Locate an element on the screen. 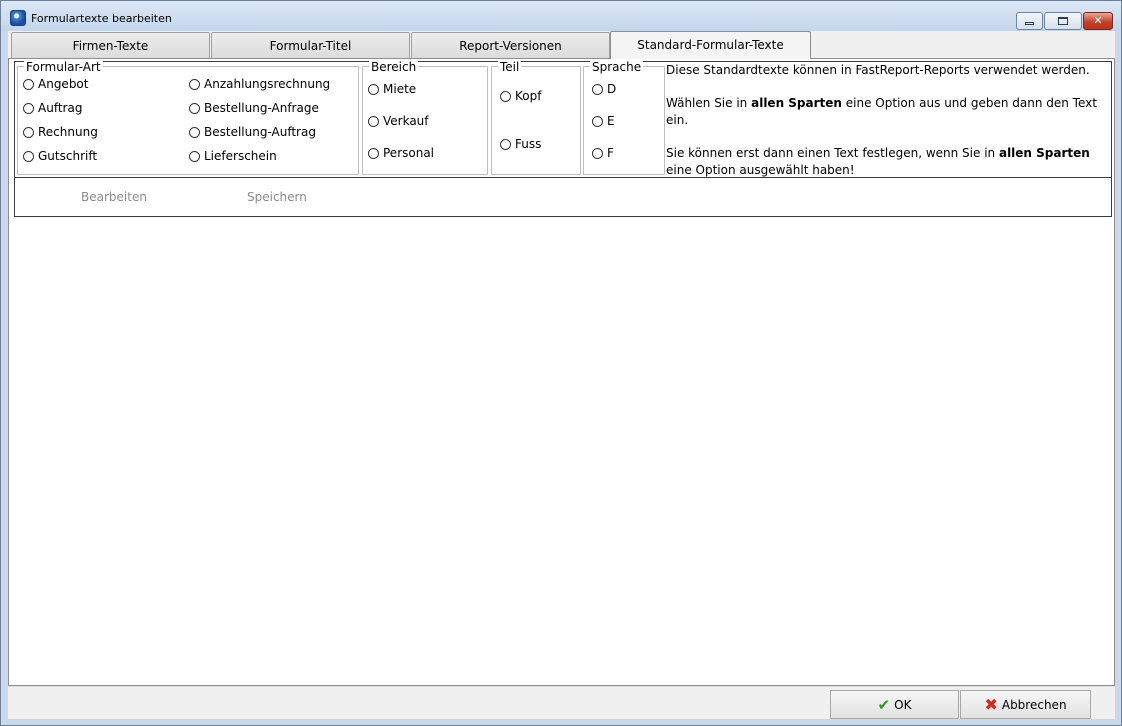  window-title: Formulartexte bearbeiten is located at coordinates (101, 18).